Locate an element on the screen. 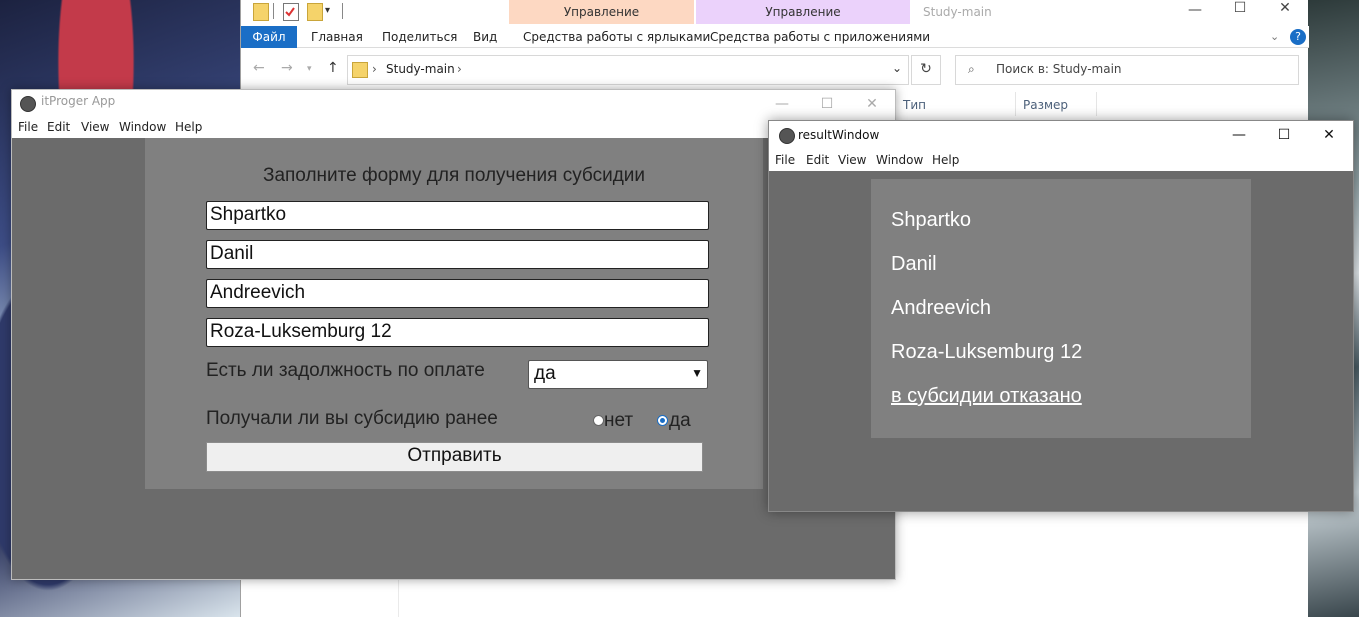  search-input: ⌕ Поиск в: Study-main is located at coordinates (1127, 70).